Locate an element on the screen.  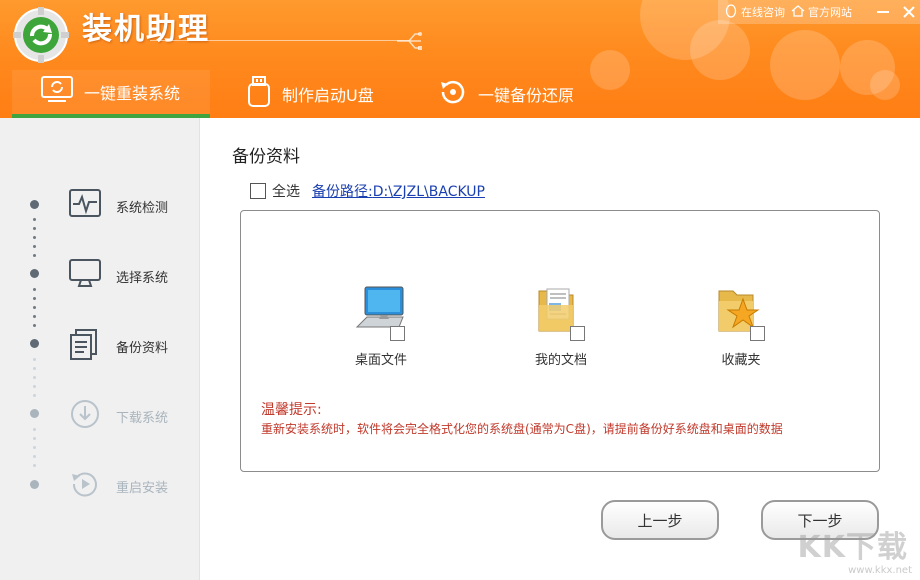
app-title: 装机助理 is located at coordinates (146, 29).